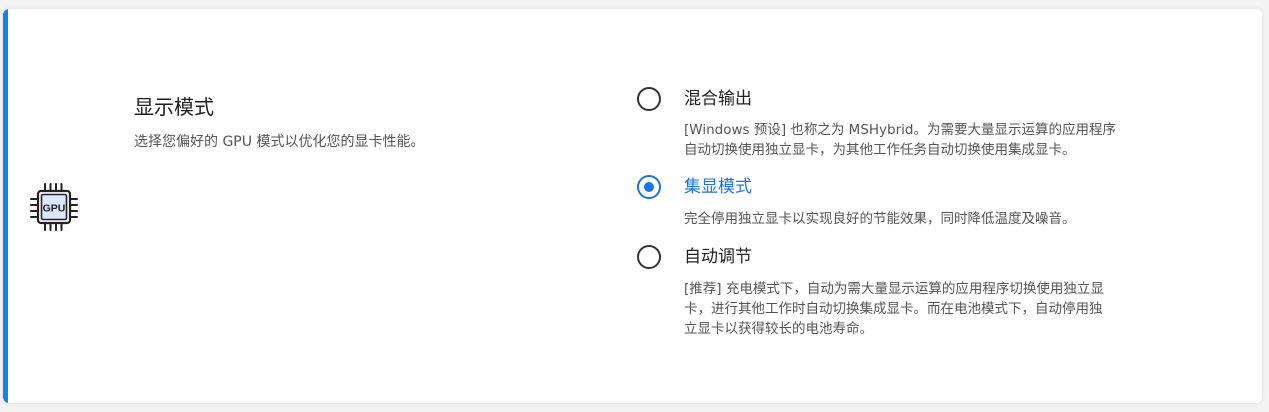 The width and height of the screenshot is (1269, 412). What do you see at coordinates (893, 309) in the screenshot?
I see `option-description-line: 卡，进行其他工作时自动切换集成显卡。而在电池模式下，自动停用独` at bounding box center [893, 309].